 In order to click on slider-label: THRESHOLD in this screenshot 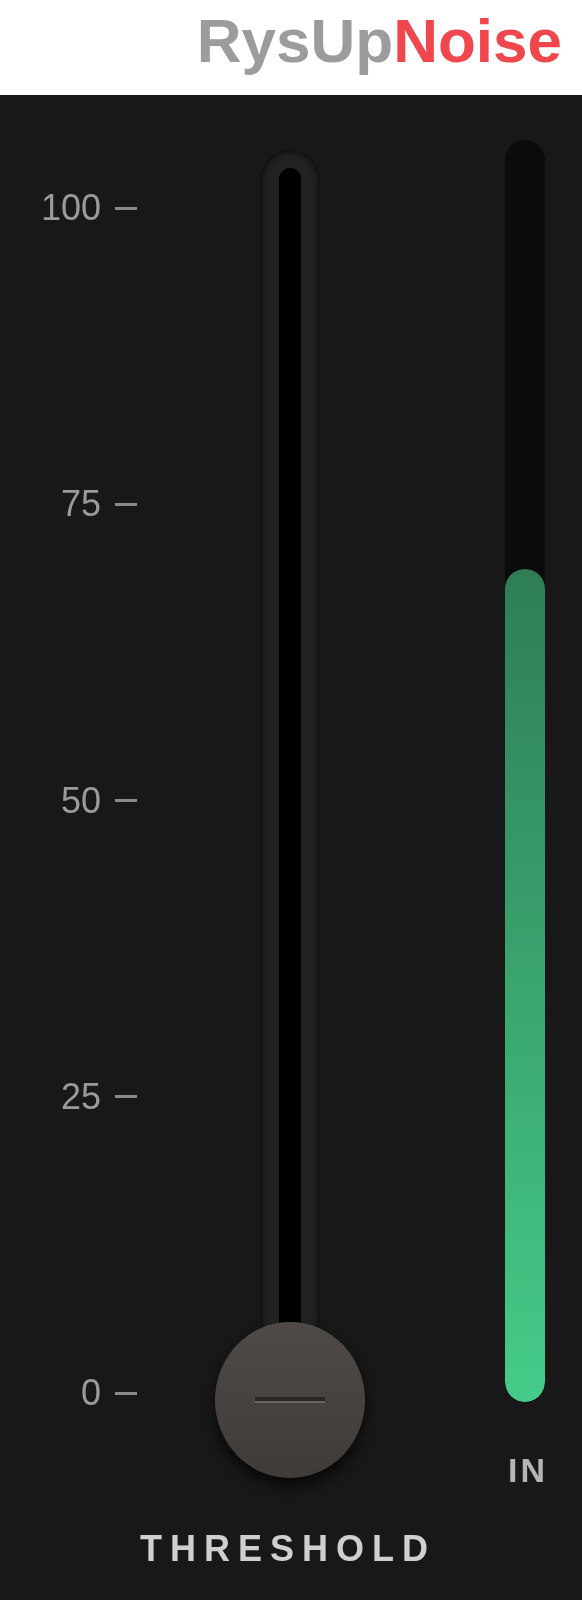, I will do `click(288, 1549)`.